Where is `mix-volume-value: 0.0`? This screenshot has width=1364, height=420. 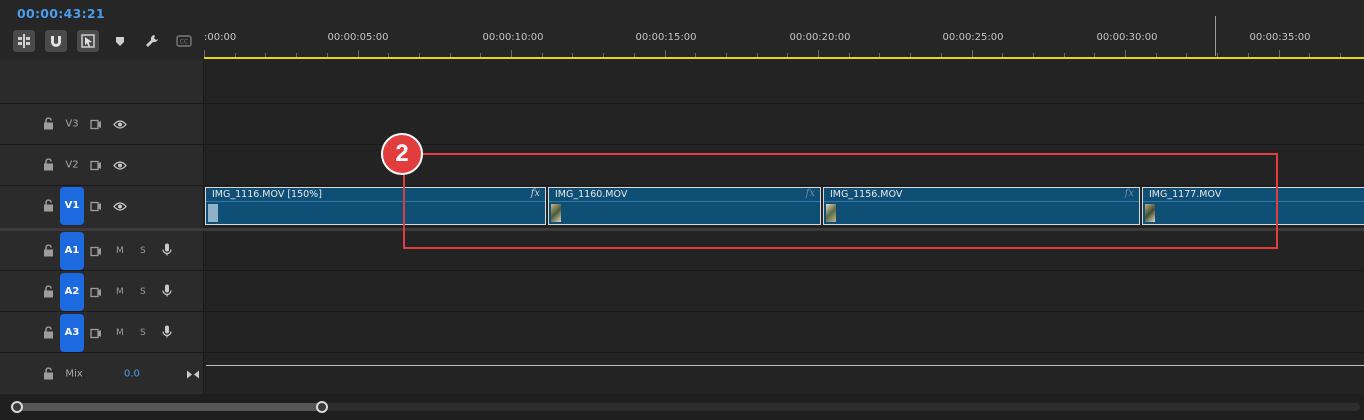 mix-volume-value: 0.0 is located at coordinates (132, 374).